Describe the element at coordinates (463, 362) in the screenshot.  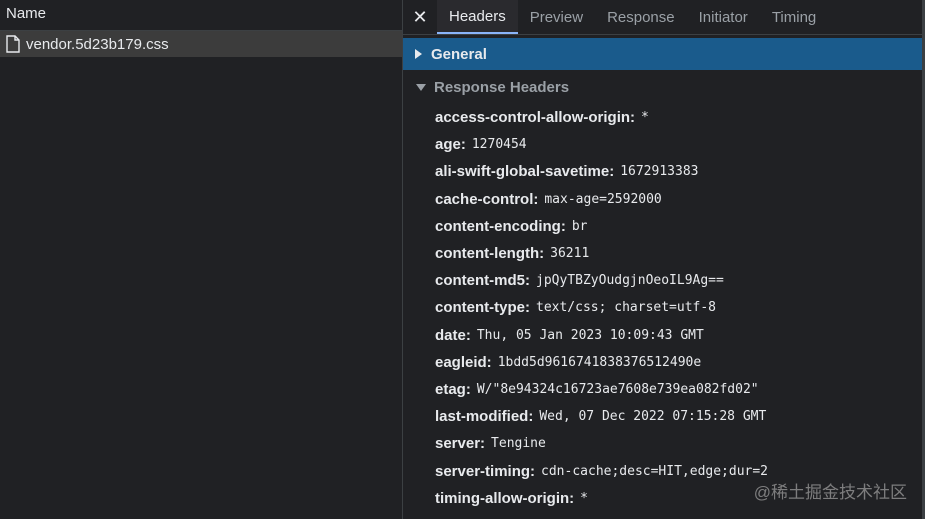
I see `response-header-name: eagleid:` at that location.